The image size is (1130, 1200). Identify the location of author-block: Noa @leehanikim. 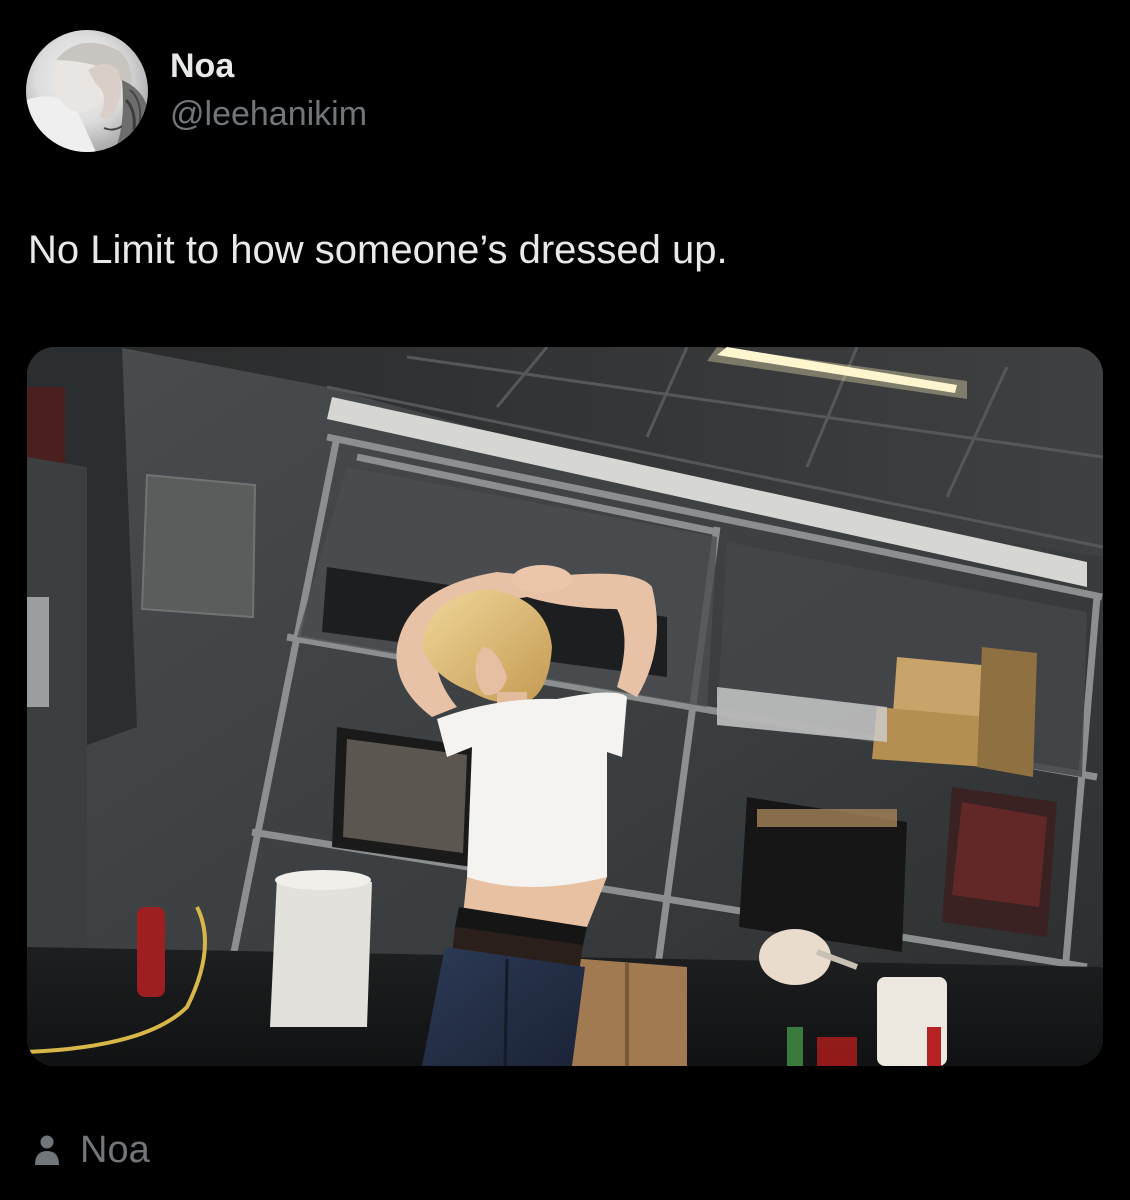
(268, 91).